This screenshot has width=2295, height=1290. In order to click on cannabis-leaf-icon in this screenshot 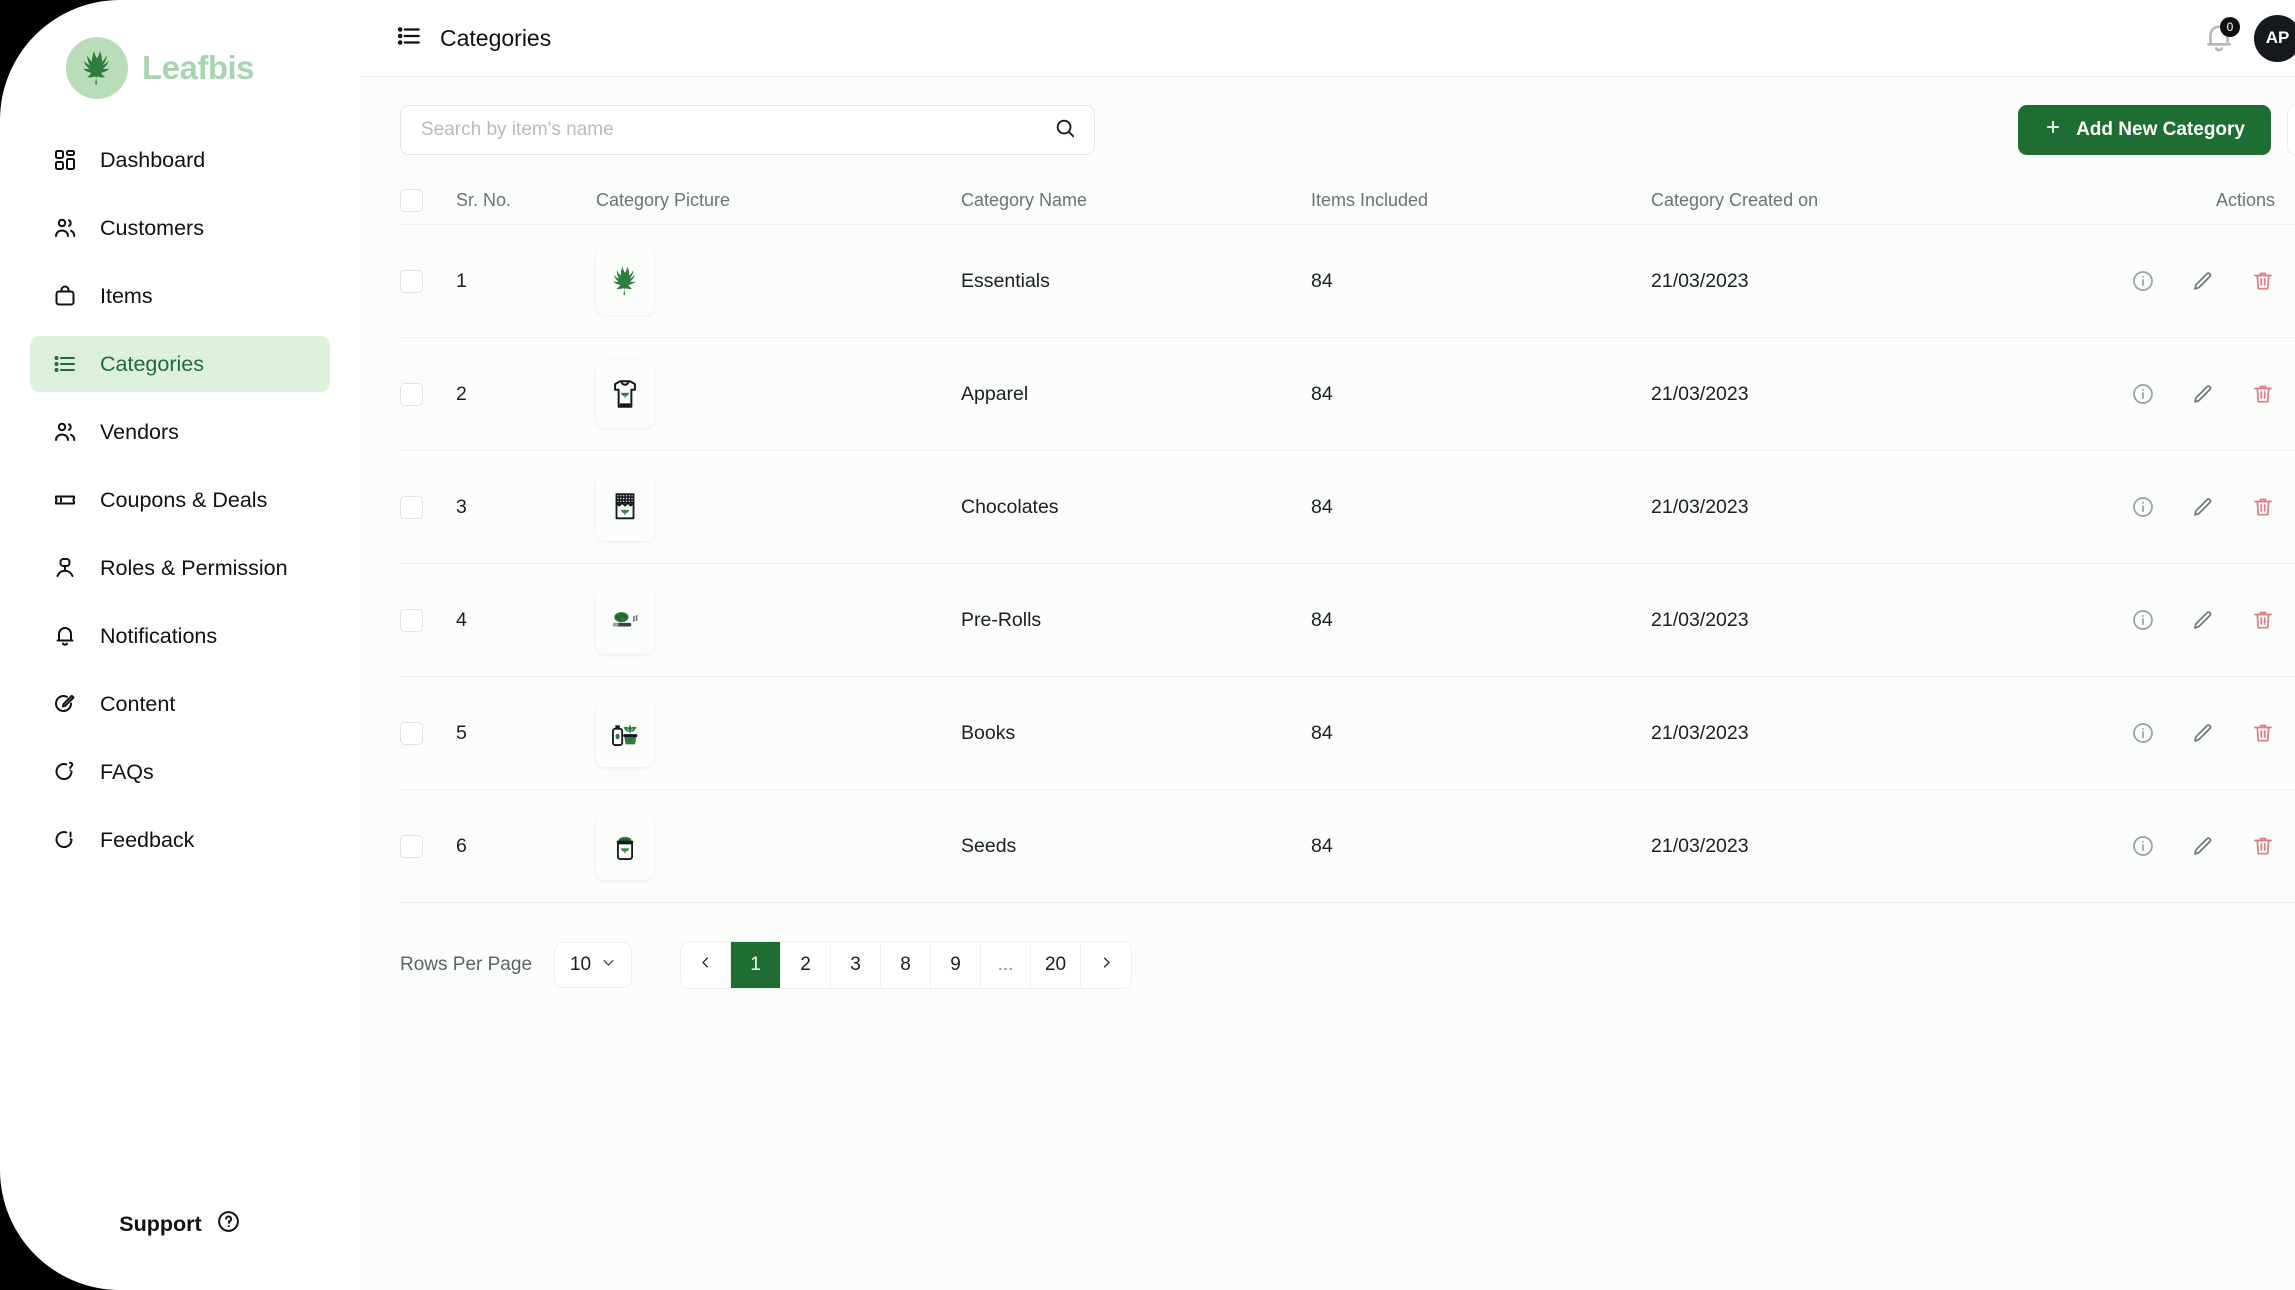, I will do `click(625, 281)`.